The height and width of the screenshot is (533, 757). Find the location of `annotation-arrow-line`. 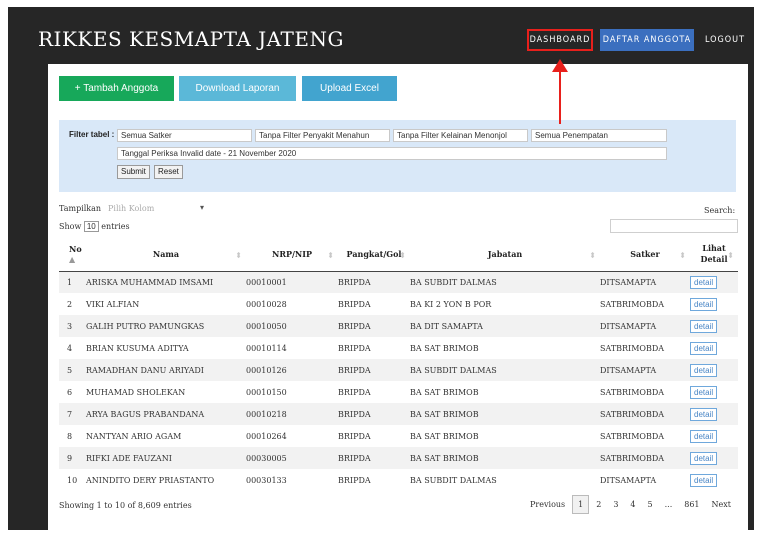

annotation-arrow-line is located at coordinates (560, 96).